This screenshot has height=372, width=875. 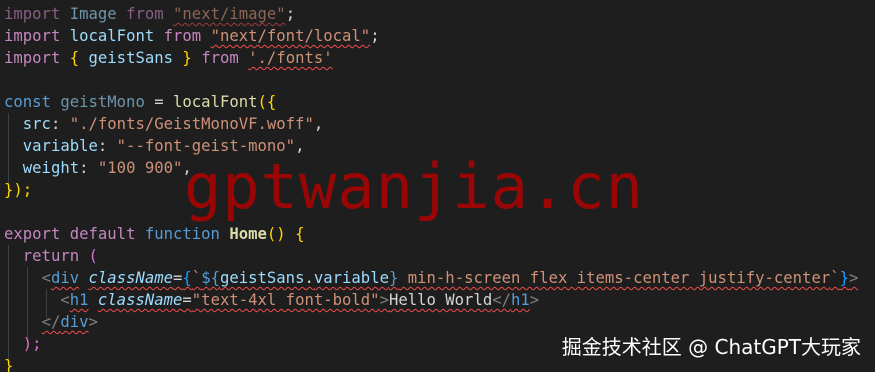 I want to click on code-line-5: const geistMono = localFont({, so click(x=439, y=102).